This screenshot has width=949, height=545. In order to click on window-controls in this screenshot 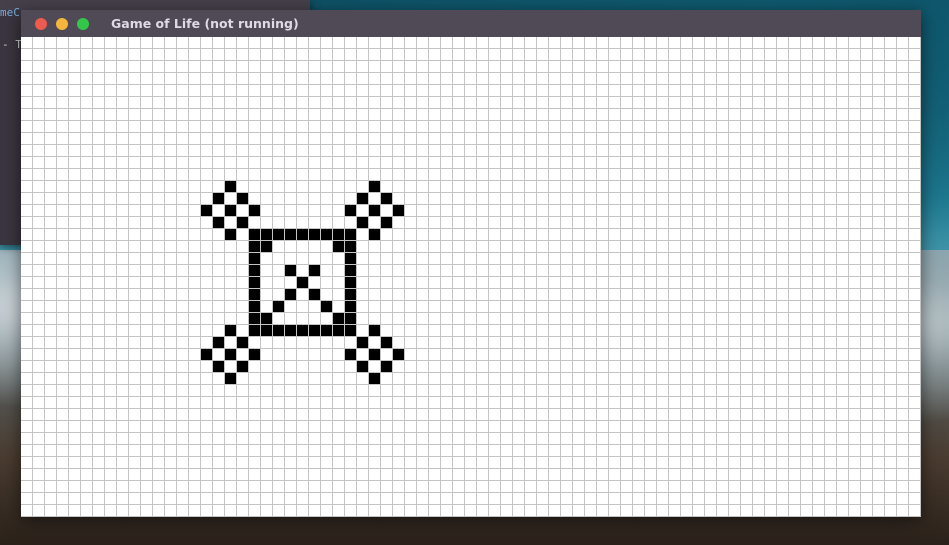, I will do `click(62, 23)`.